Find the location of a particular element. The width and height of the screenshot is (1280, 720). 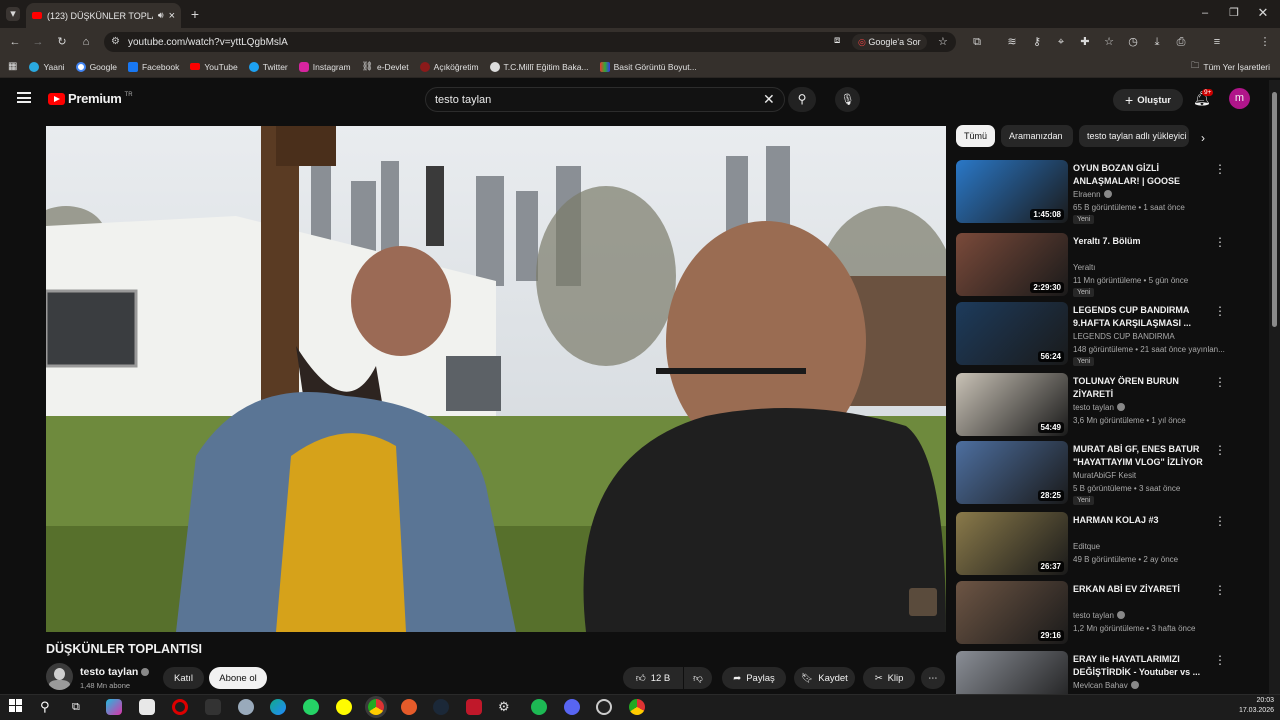

window-restore-icon: ❐ is located at coordinates (1234, 13).